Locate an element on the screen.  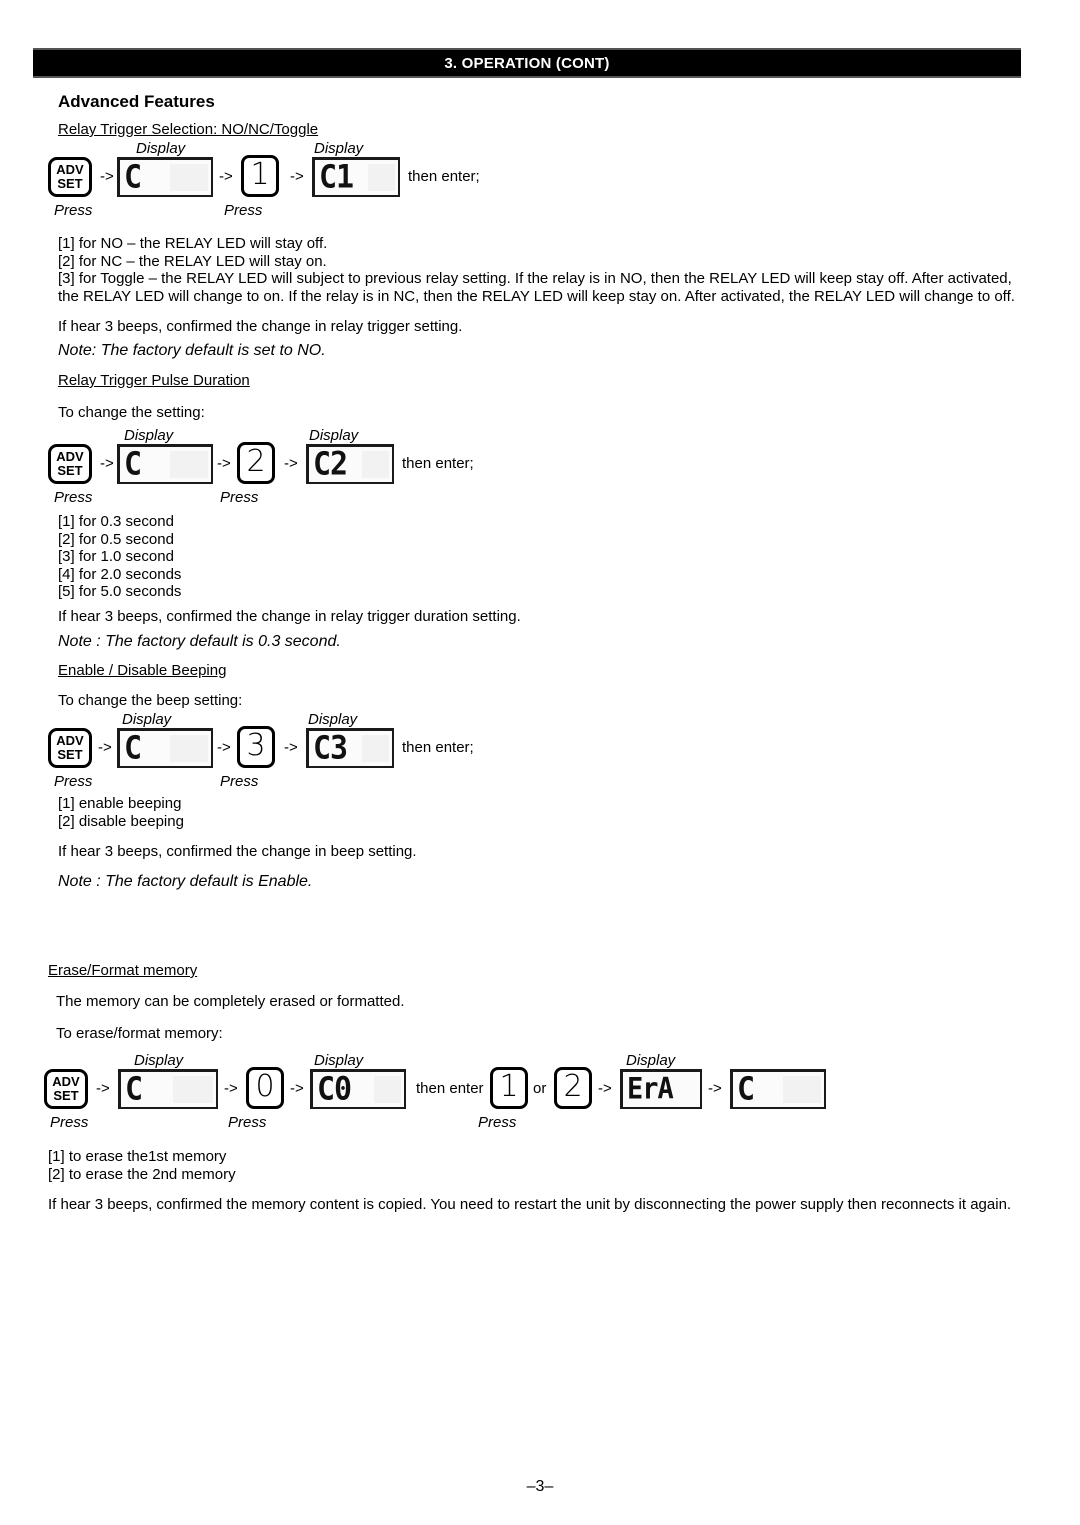
number-key-label: 0 is located at coordinates (265, 1086).